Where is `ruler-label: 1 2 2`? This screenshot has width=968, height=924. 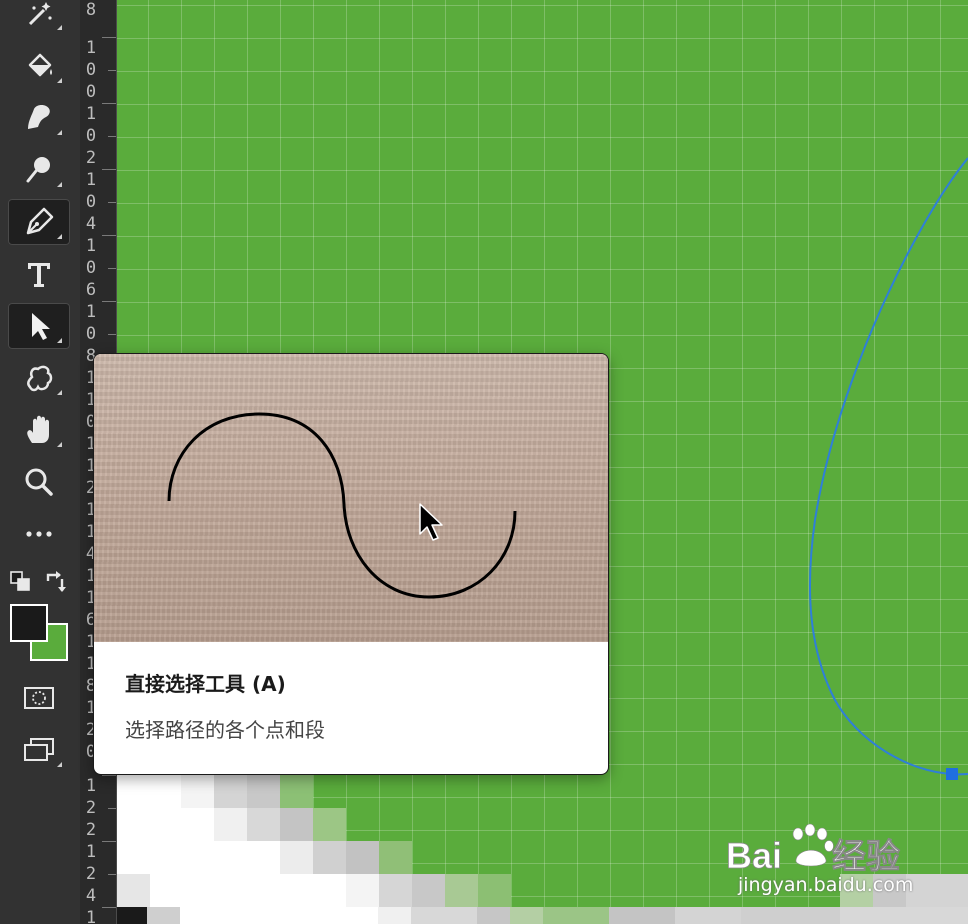
ruler-label: 1 2 2 is located at coordinates (91, 808).